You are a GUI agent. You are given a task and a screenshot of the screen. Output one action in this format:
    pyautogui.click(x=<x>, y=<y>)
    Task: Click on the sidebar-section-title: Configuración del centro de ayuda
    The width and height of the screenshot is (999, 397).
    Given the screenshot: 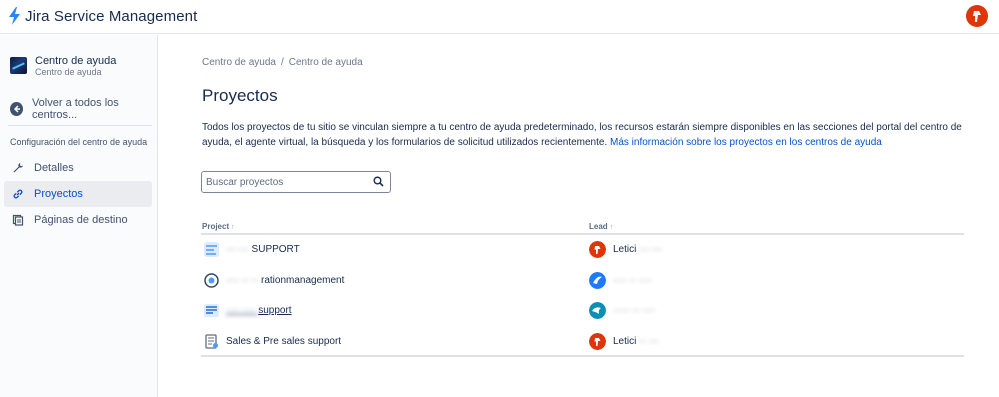 What is the action you would take?
    pyautogui.click(x=79, y=142)
    